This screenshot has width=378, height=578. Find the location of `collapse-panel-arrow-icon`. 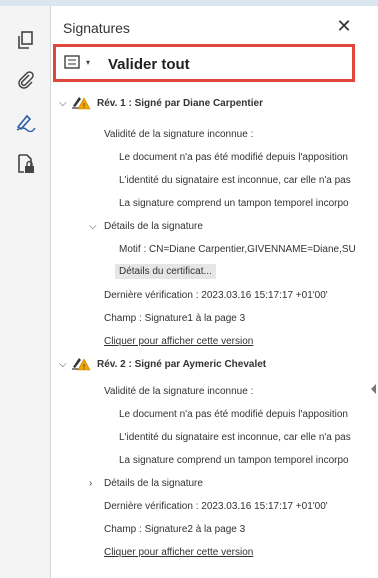

collapse-panel-arrow-icon is located at coordinates (373, 389).